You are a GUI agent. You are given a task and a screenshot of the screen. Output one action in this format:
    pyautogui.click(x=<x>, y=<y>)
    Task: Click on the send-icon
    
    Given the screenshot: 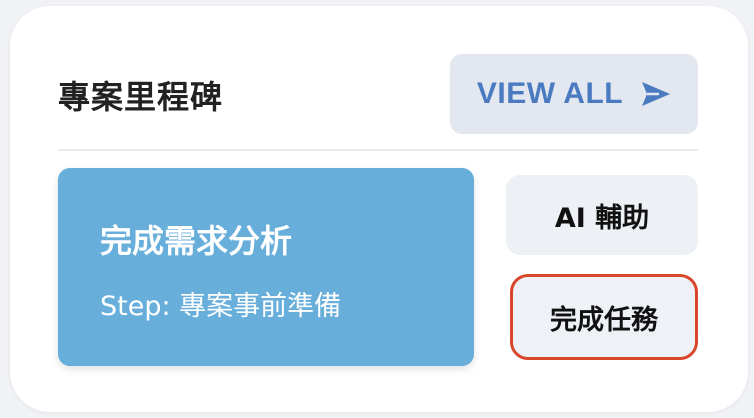 What is the action you would take?
    pyautogui.click(x=656, y=94)
    